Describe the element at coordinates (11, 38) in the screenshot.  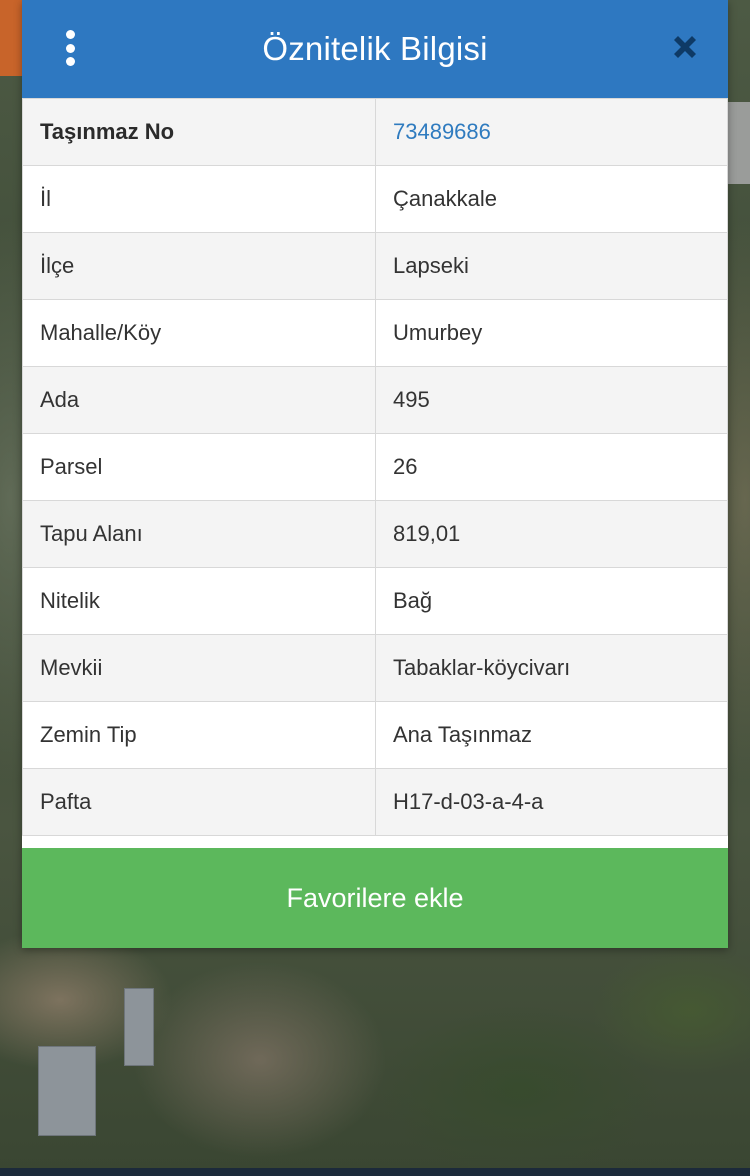
I see `map-overlay-strip` at that location.